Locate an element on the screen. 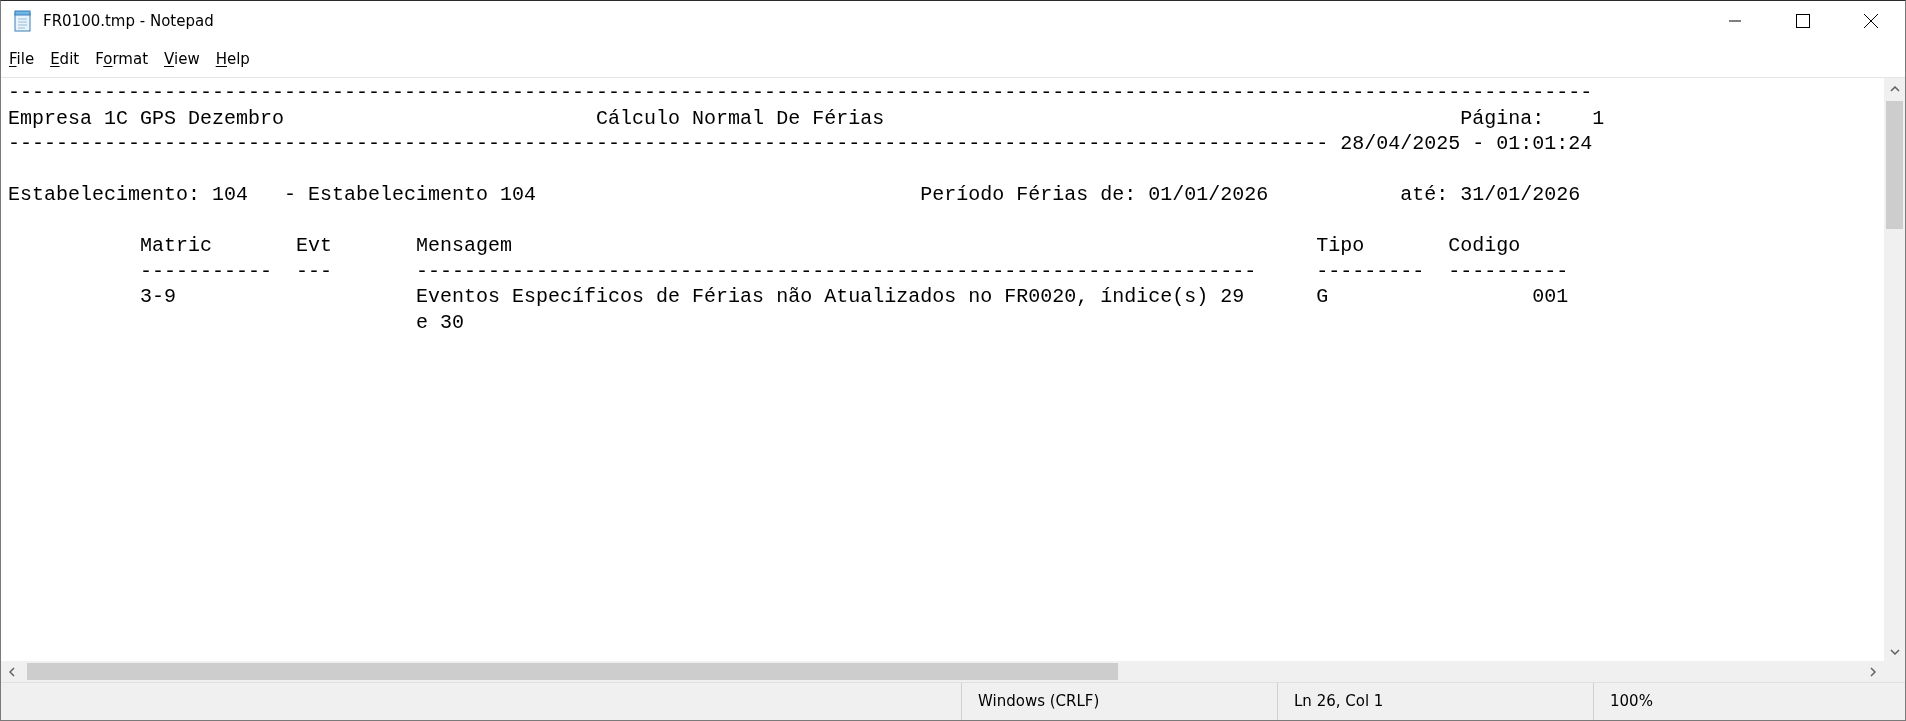 This screenshot has height=721, width=1906. menu-item: View is located at coordinates (182, 59).